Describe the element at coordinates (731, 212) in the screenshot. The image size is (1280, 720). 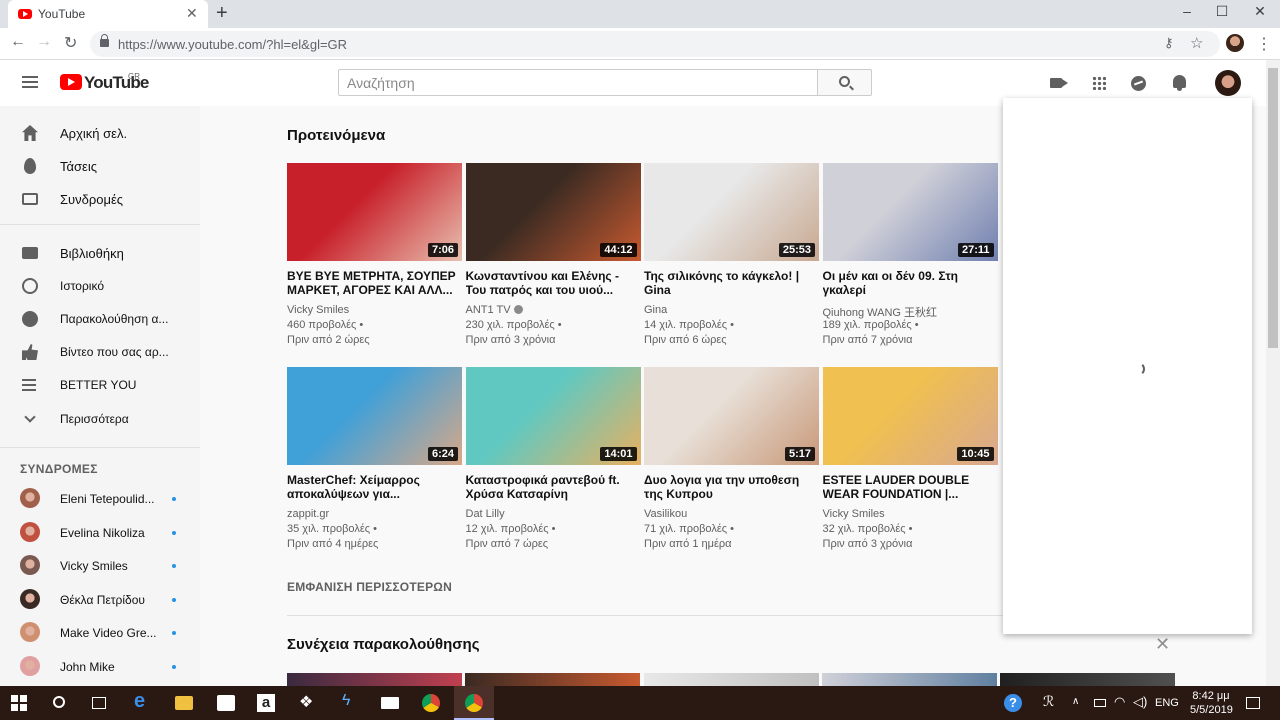
I see `video-thumbnail: 25:53` at that location.